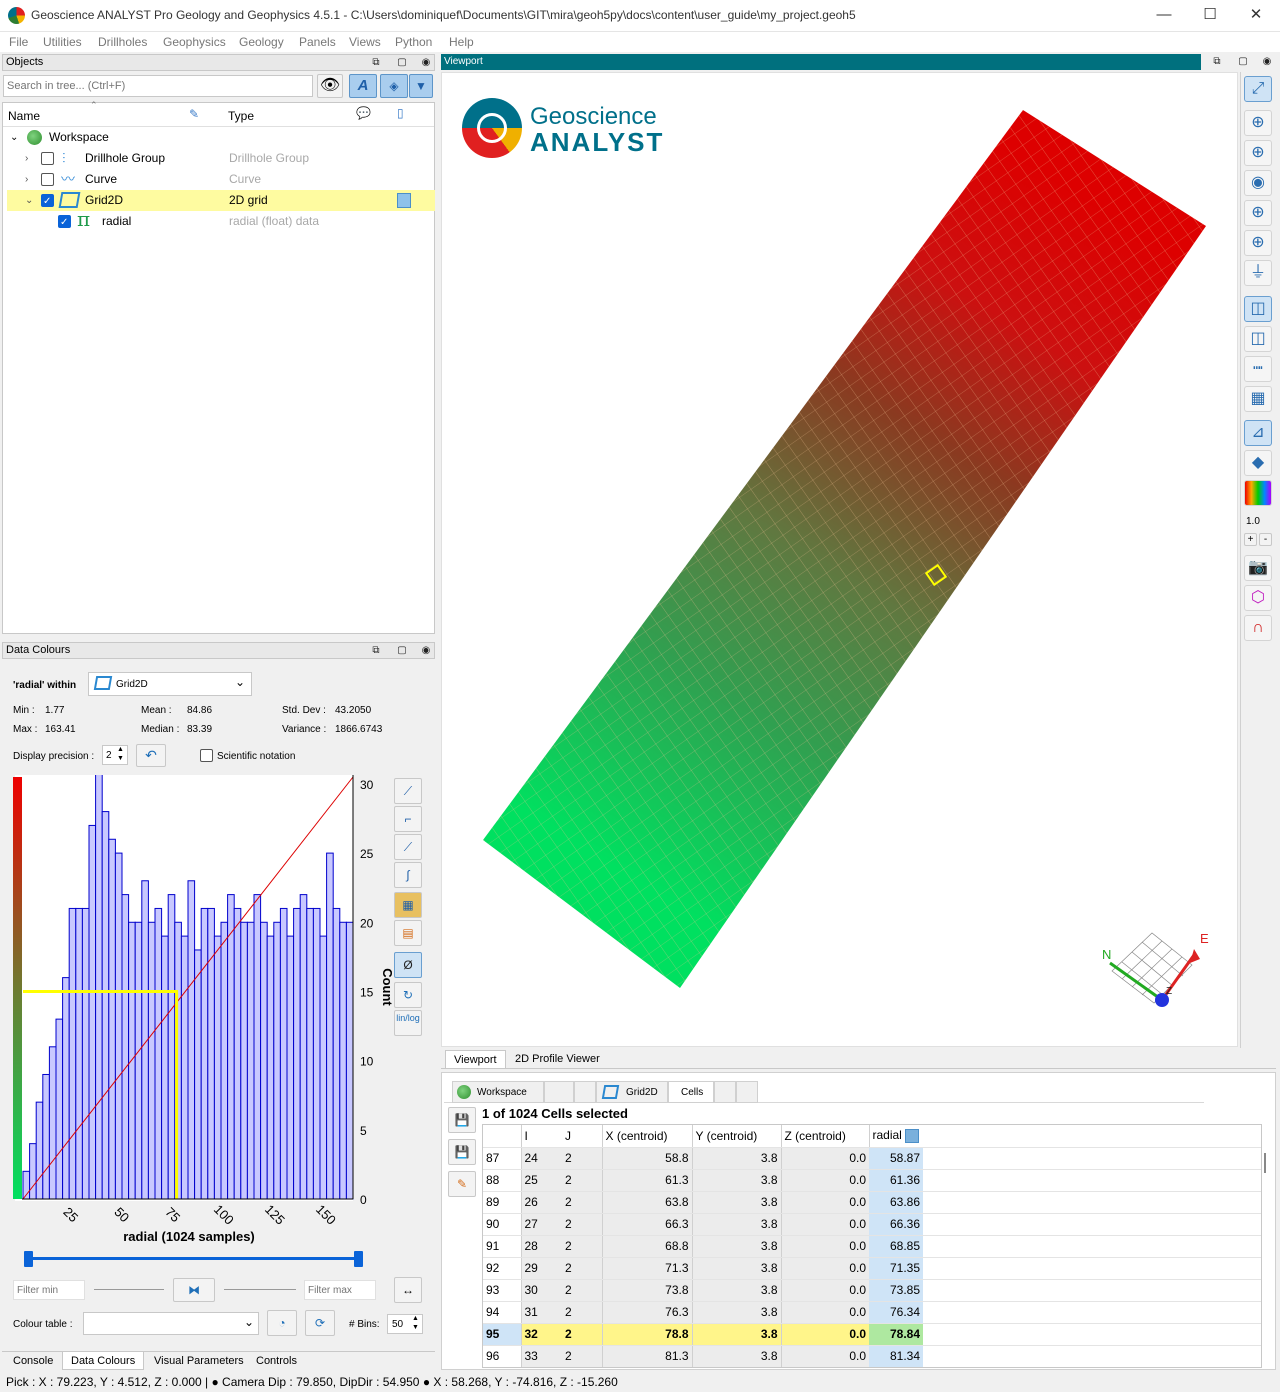  I want to click on tree-row-grid2d: ⌄ Grid2D 2D grid, so click(221, 201).